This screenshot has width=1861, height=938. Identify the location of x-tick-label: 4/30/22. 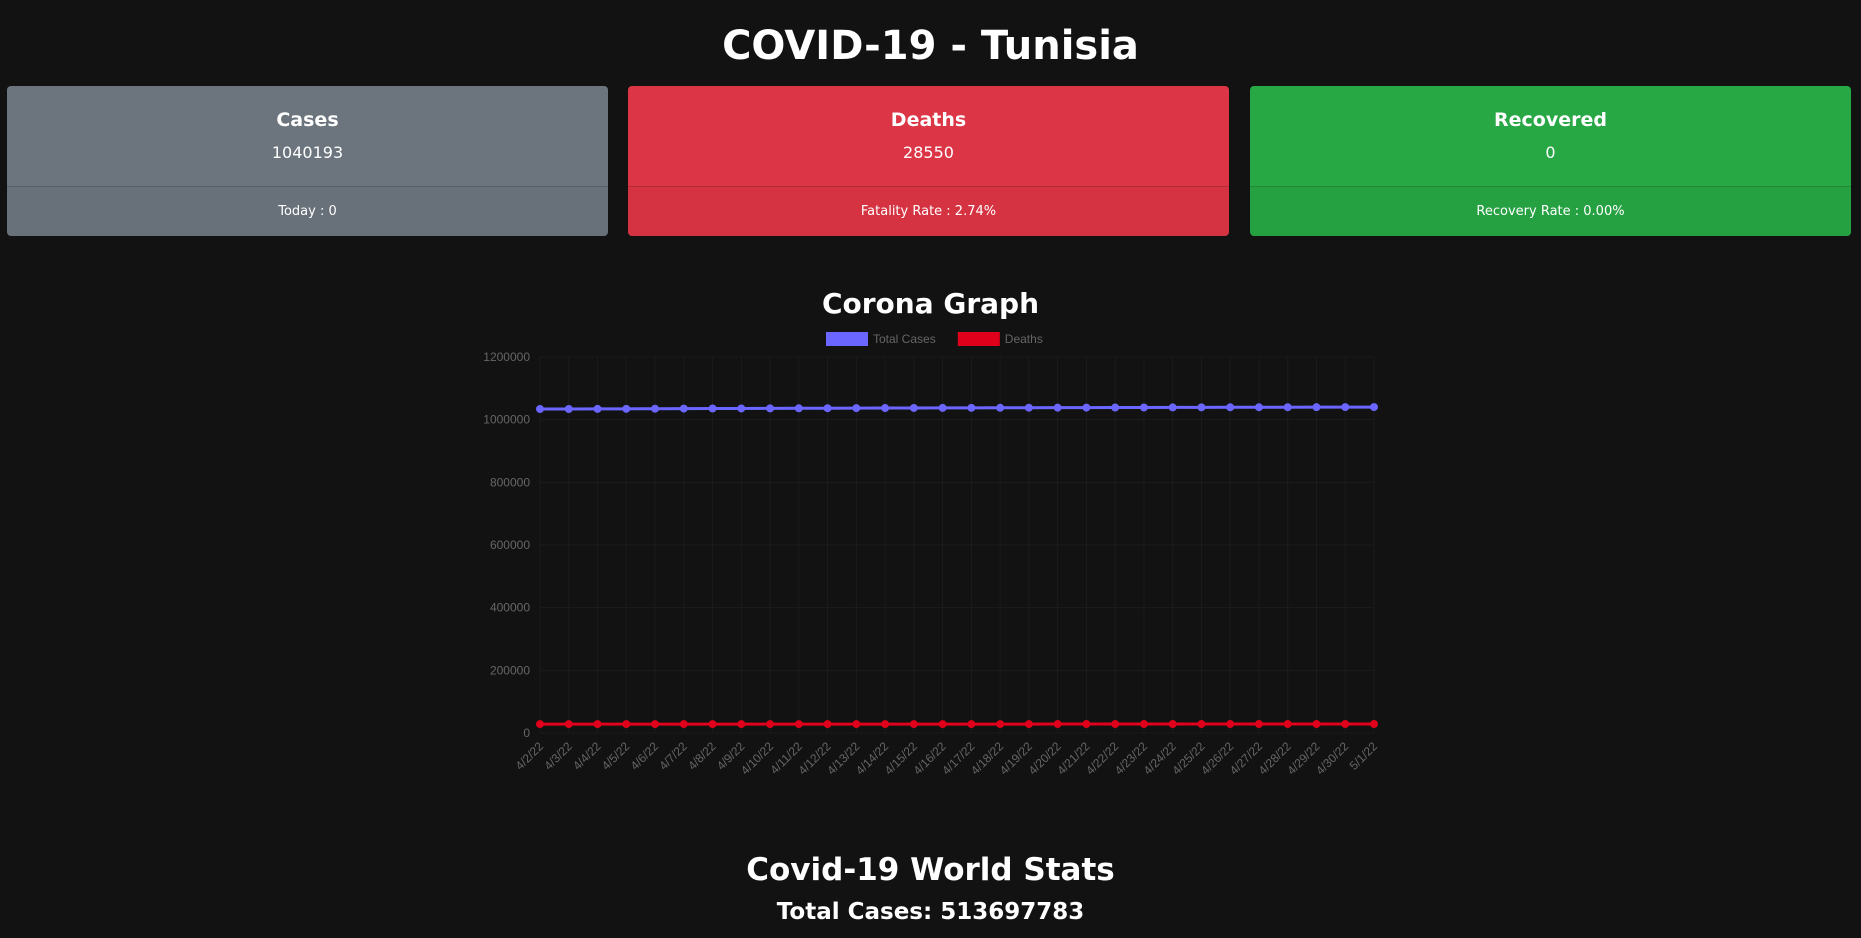
(1332, 758).